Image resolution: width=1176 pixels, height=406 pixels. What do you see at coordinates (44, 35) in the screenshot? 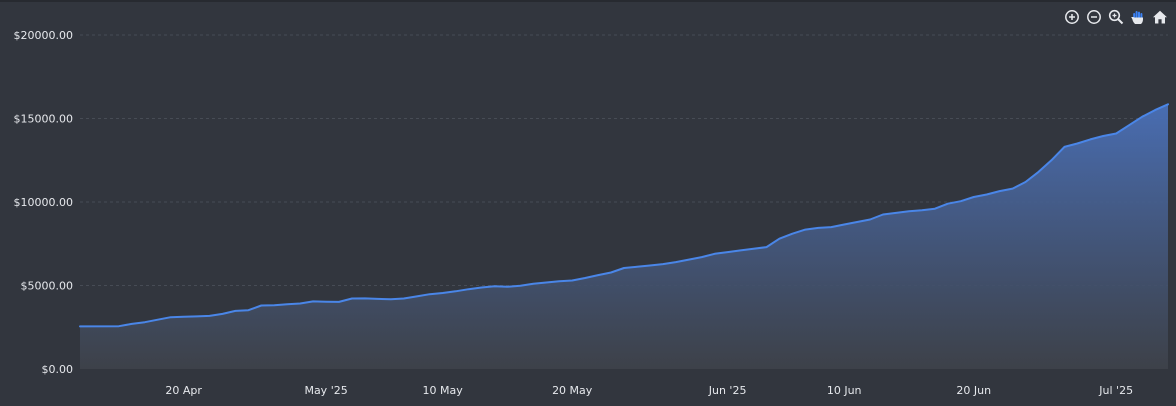
I see `y-tick-label: $20000.00` at bounding box center [44, 35].